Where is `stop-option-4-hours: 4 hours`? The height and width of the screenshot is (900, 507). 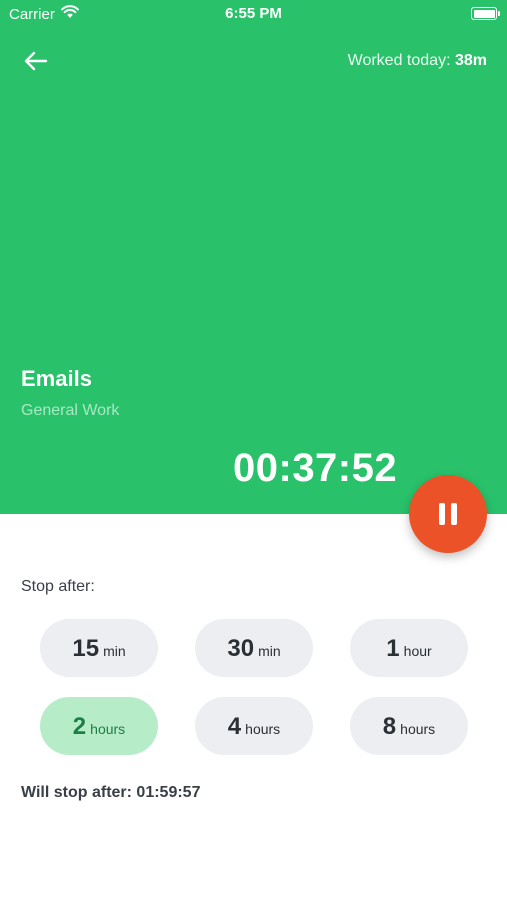 stop-option-4-hours: 4 hours is located at coordinates (254, 726).